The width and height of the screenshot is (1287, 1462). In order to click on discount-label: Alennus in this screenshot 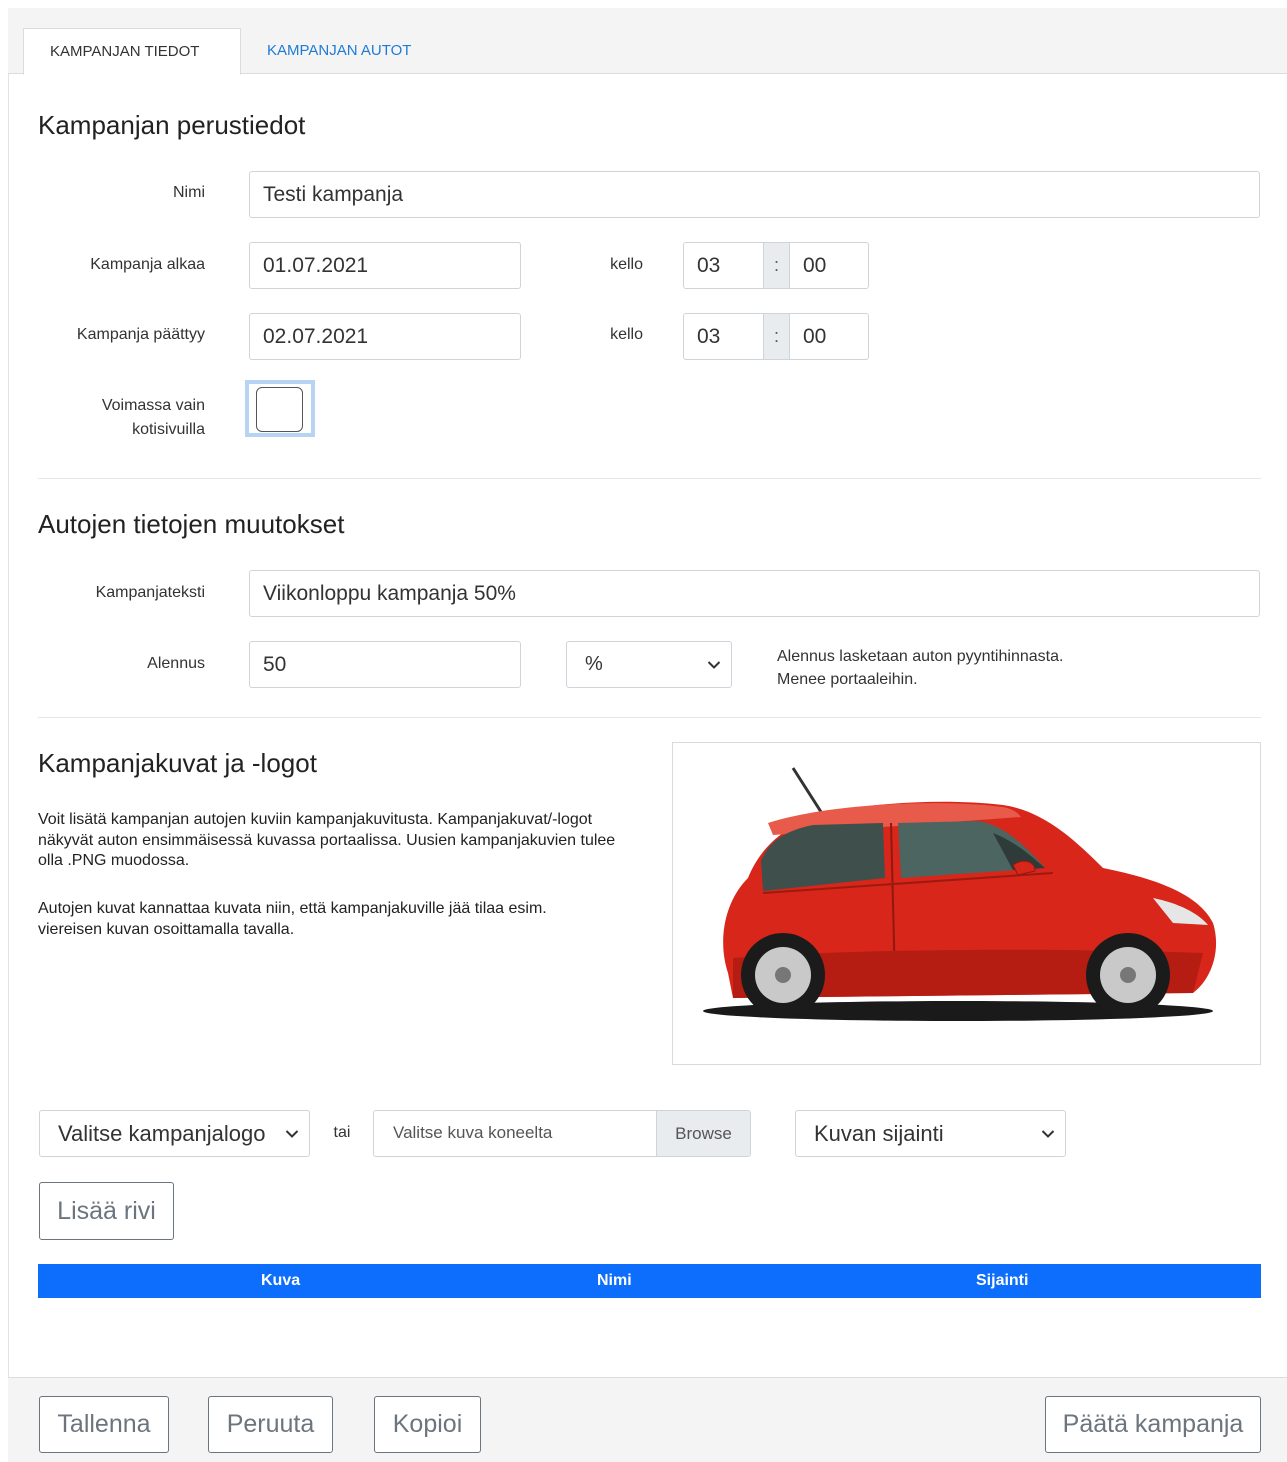, I will do `click(176, 663)`.